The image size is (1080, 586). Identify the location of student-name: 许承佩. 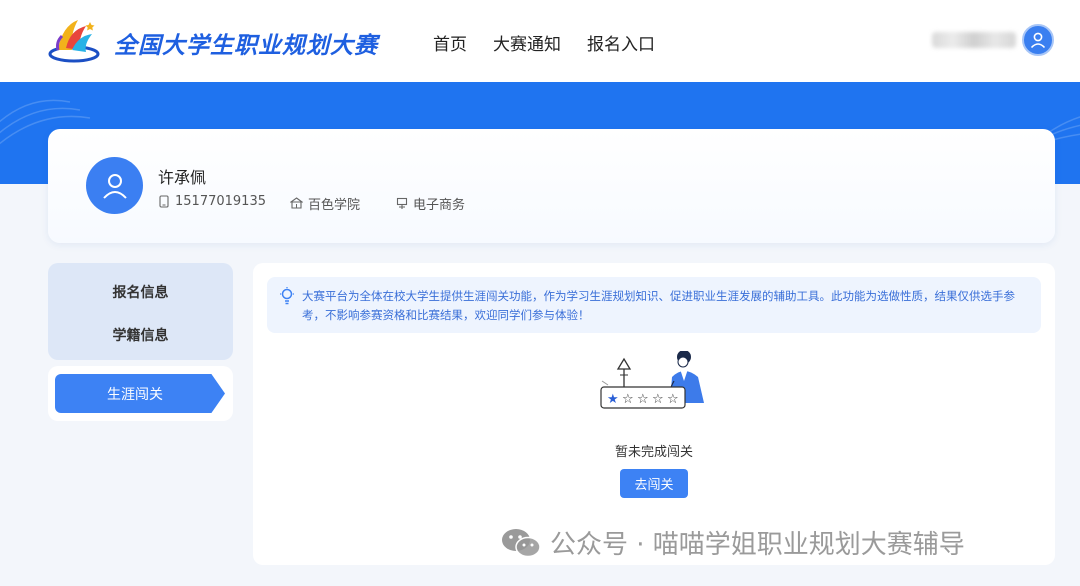
(182, 177).